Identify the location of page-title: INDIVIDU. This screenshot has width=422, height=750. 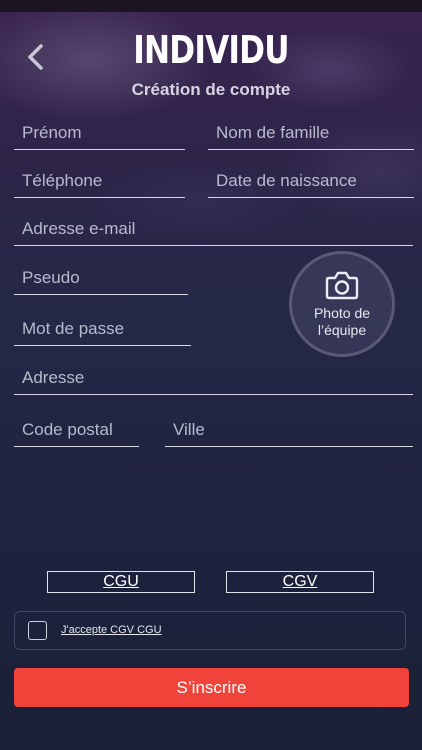
(211, 50).